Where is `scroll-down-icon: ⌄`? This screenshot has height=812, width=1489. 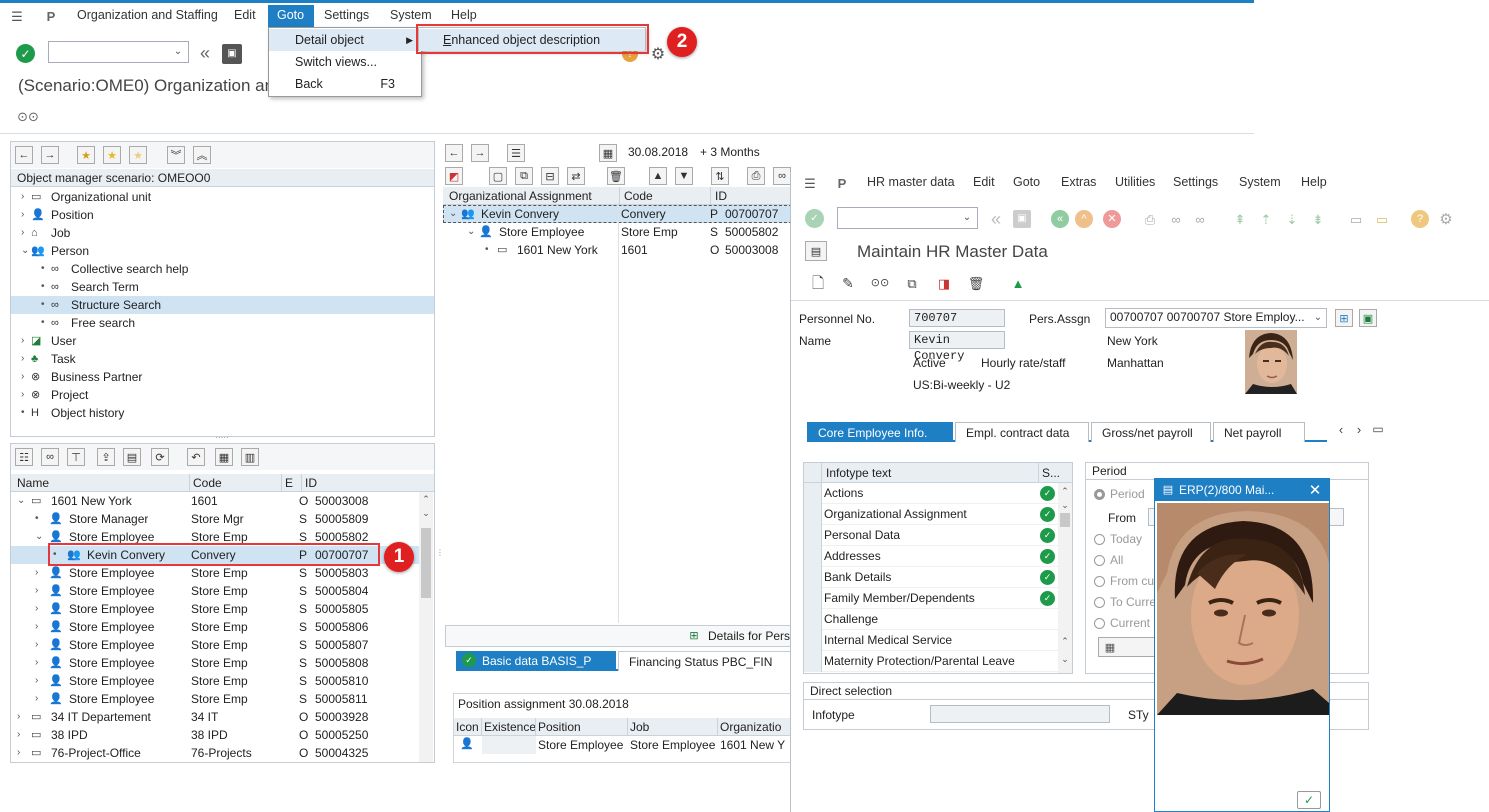
scroll-down-icon: ⌄ is located at coordinates (426, 513).